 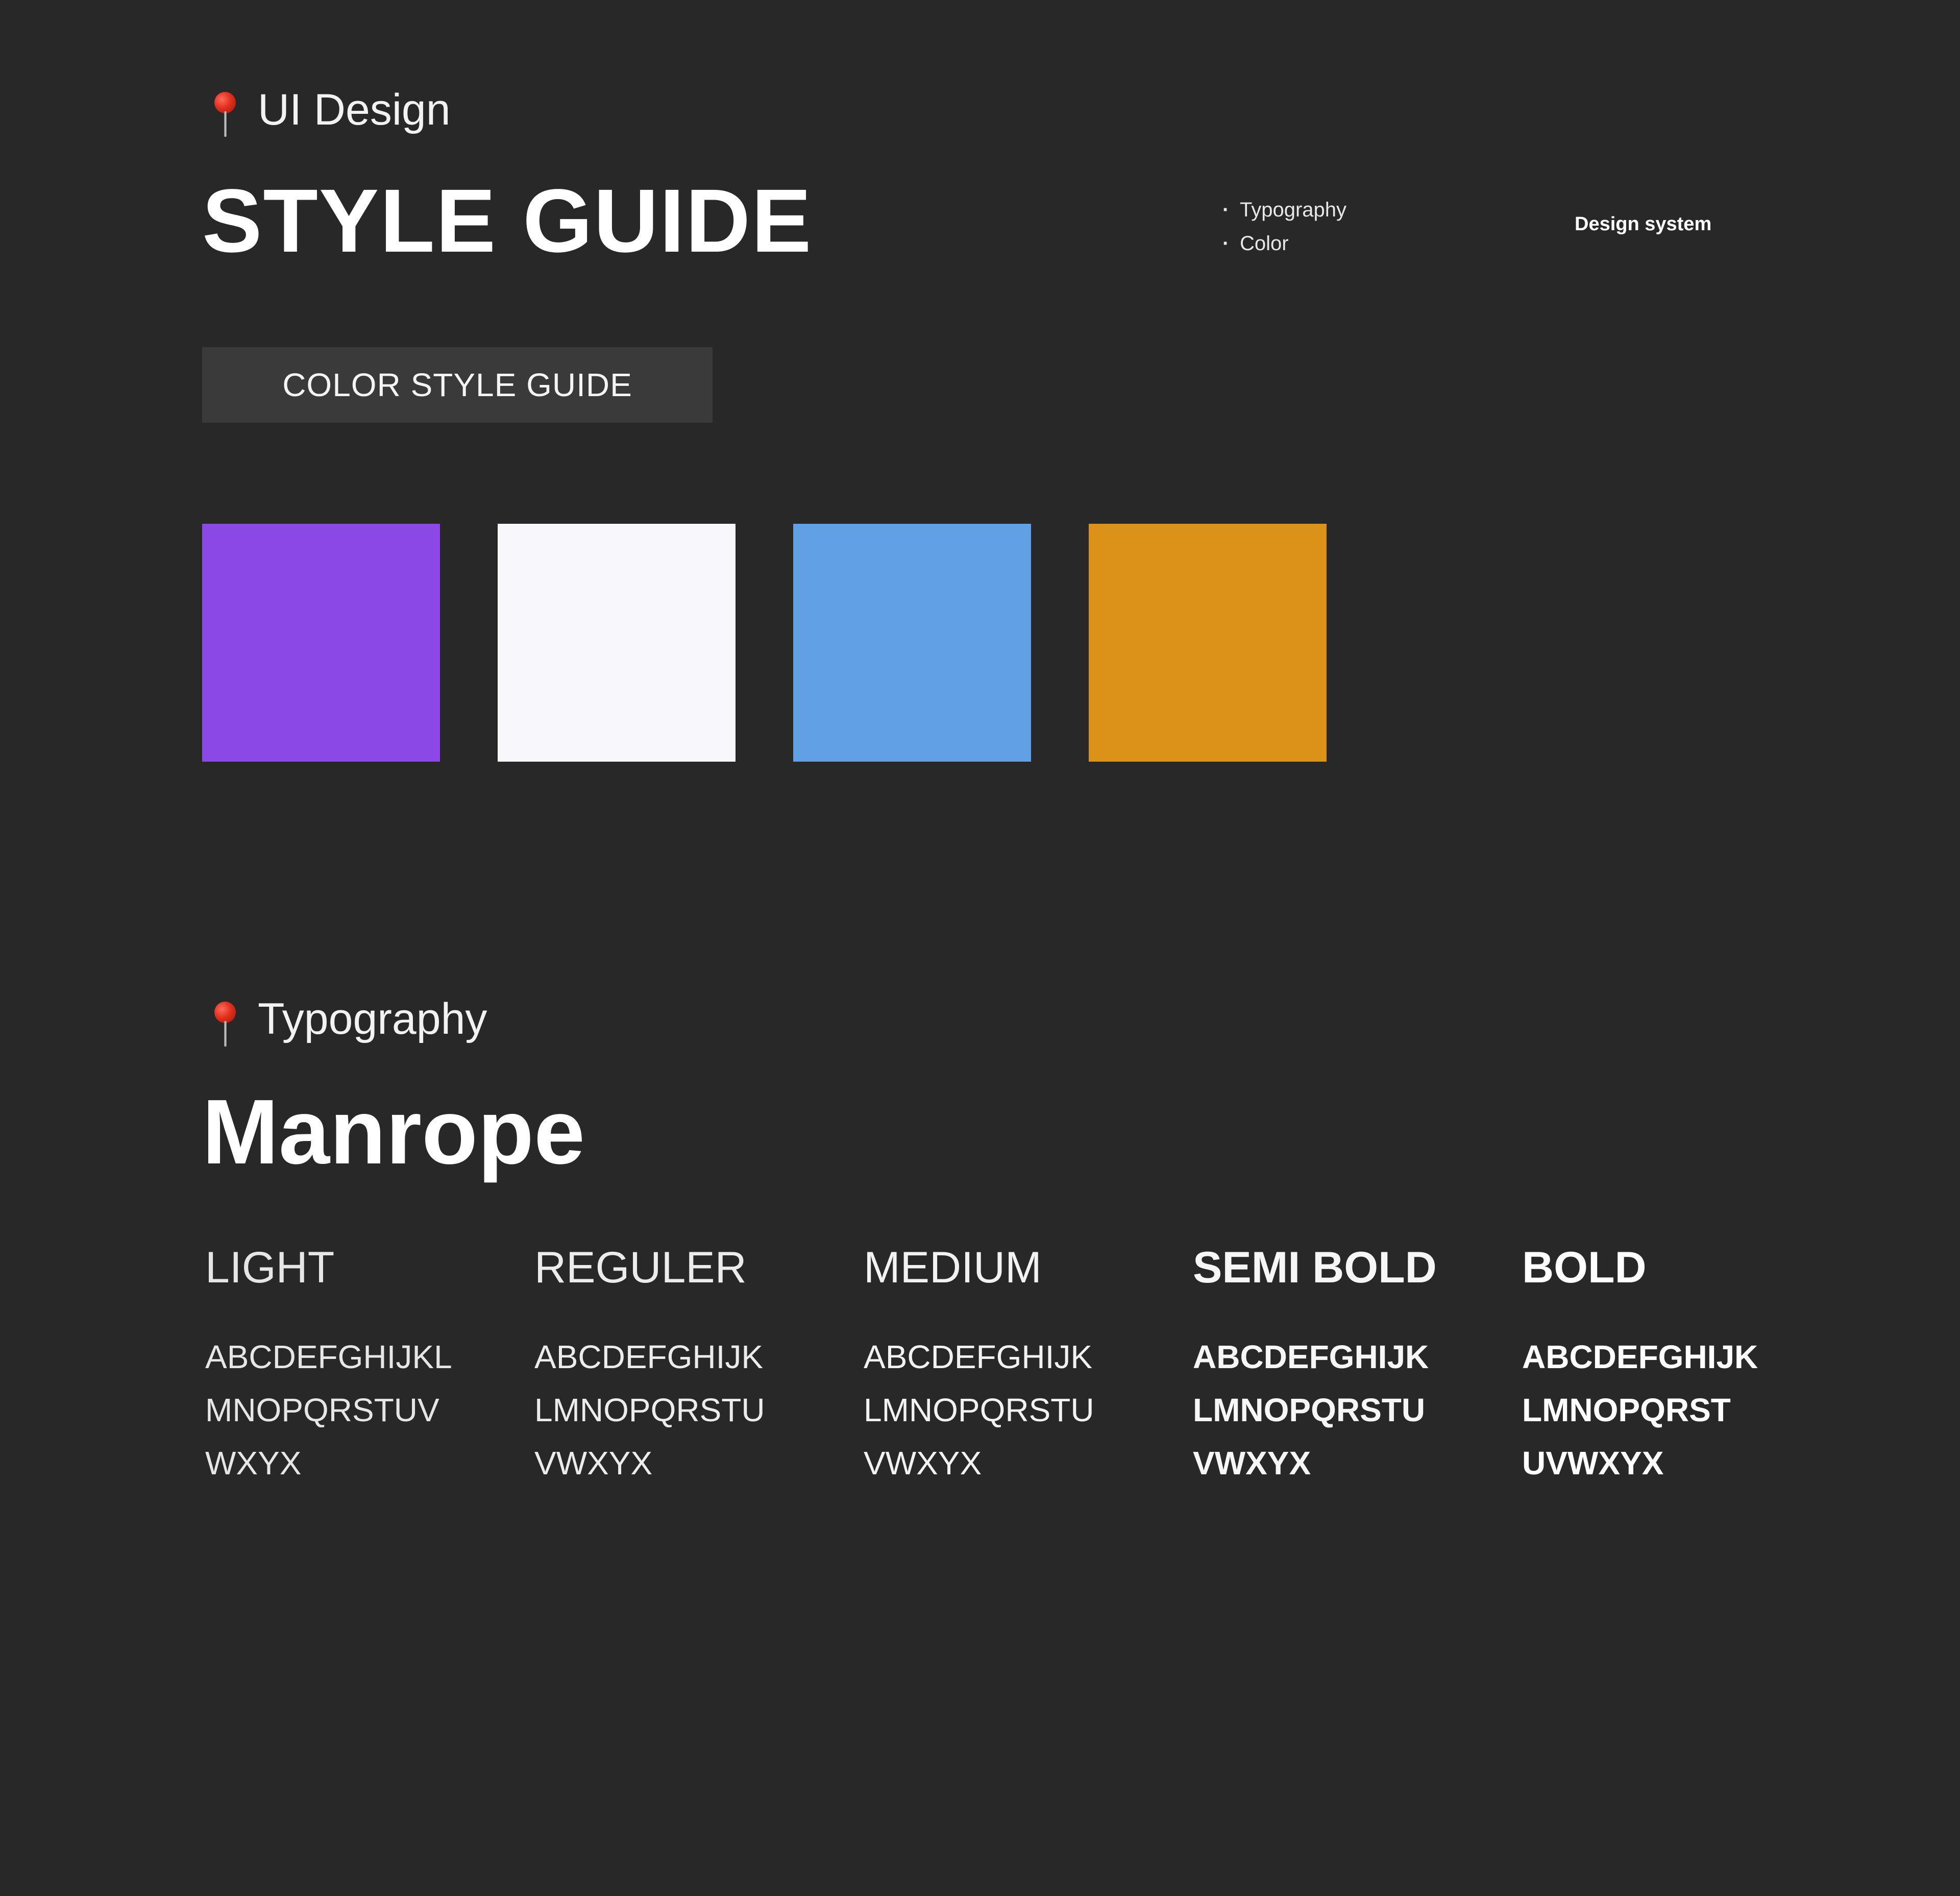 I want to click on color-swatch-white, so click(x=617, y=643).